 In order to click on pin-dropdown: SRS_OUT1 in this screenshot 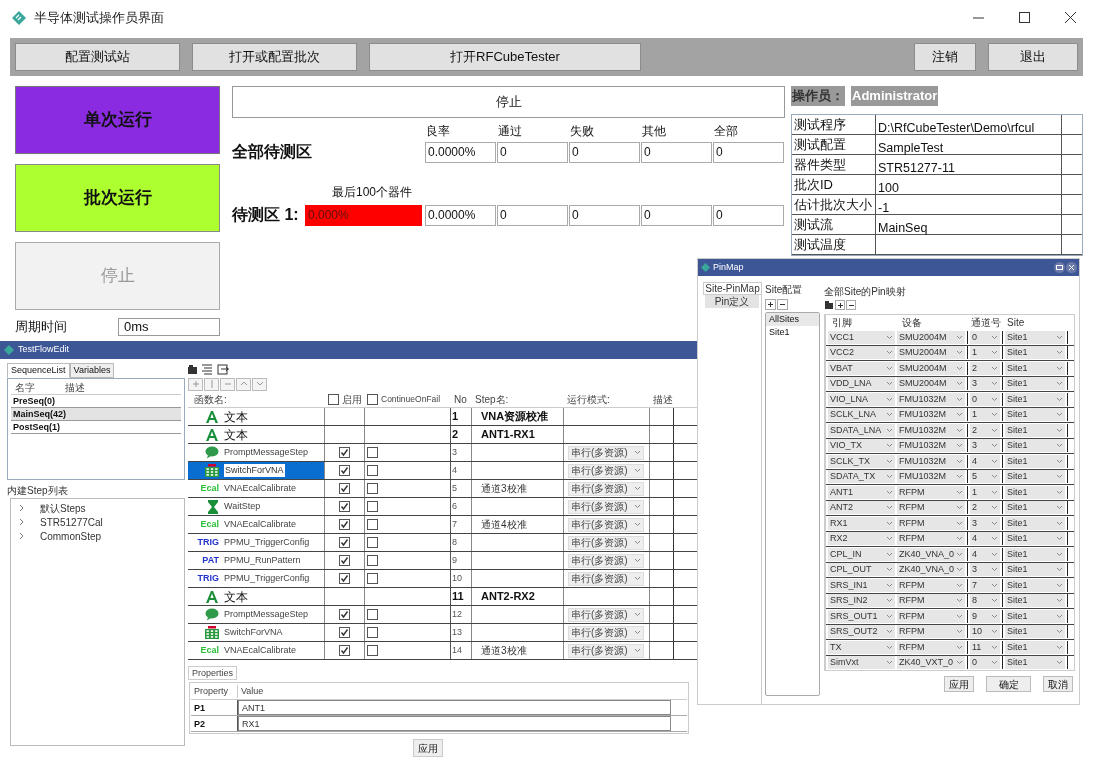, I will do `click(861, 616)`.